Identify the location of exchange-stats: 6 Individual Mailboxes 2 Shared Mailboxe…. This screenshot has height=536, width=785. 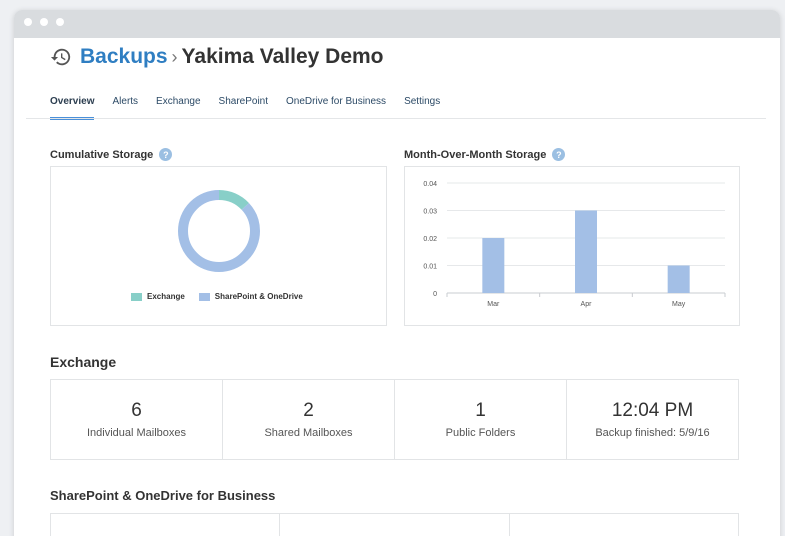
(394, 419).